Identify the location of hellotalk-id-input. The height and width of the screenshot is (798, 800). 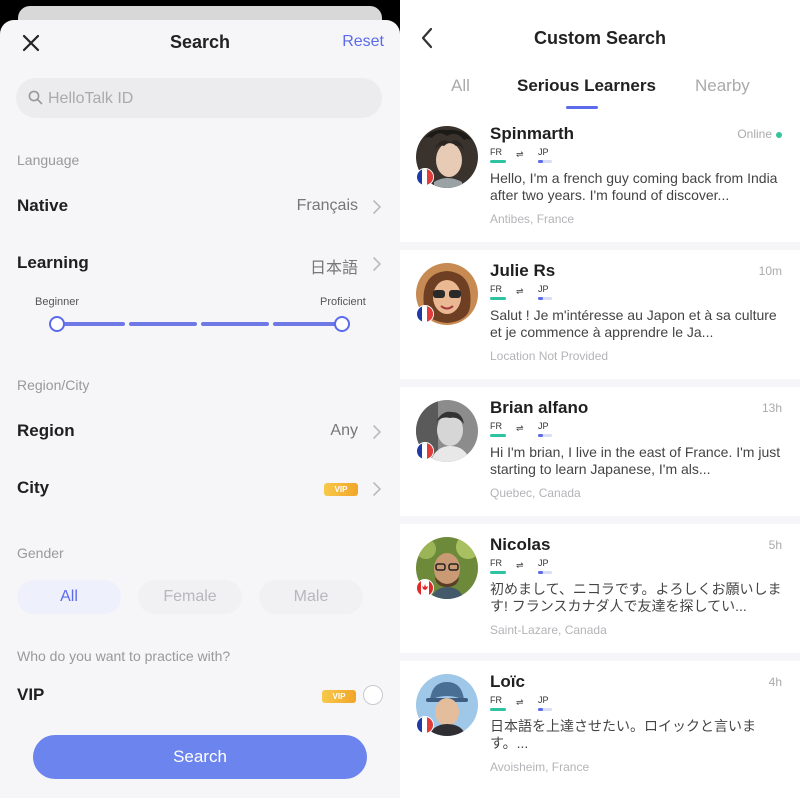
(208, 99).